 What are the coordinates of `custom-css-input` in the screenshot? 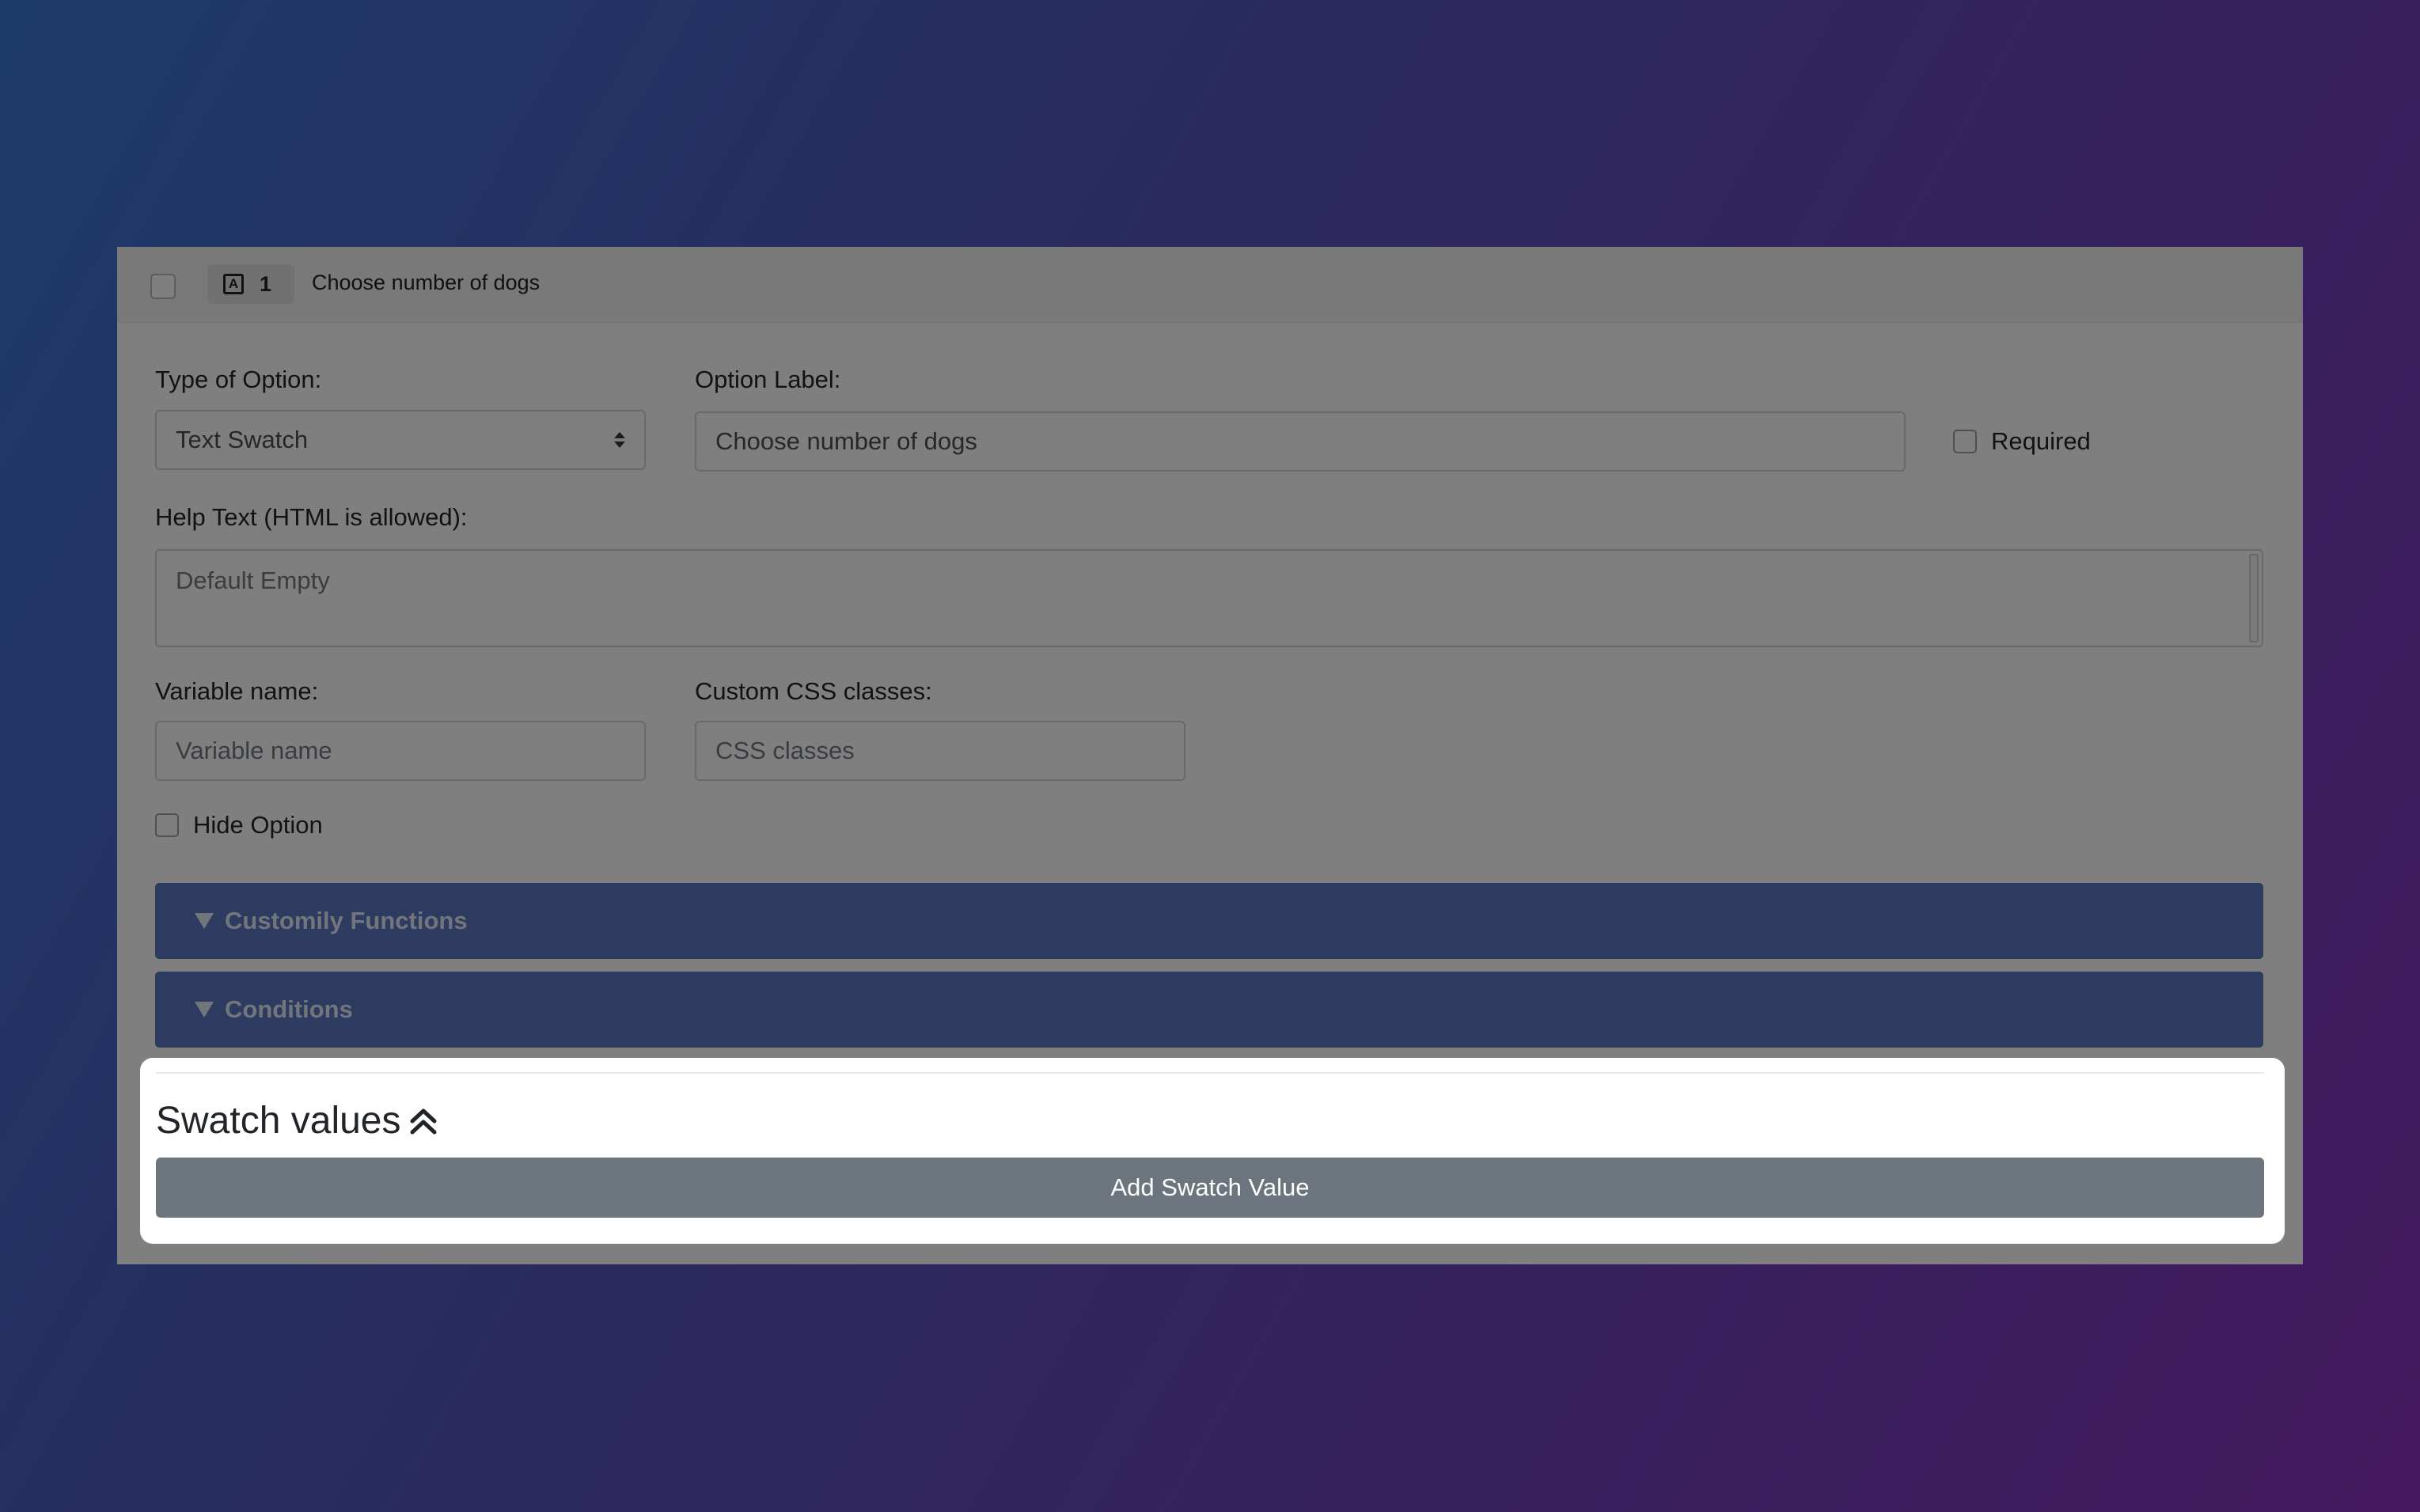 It's located at (940, 751).